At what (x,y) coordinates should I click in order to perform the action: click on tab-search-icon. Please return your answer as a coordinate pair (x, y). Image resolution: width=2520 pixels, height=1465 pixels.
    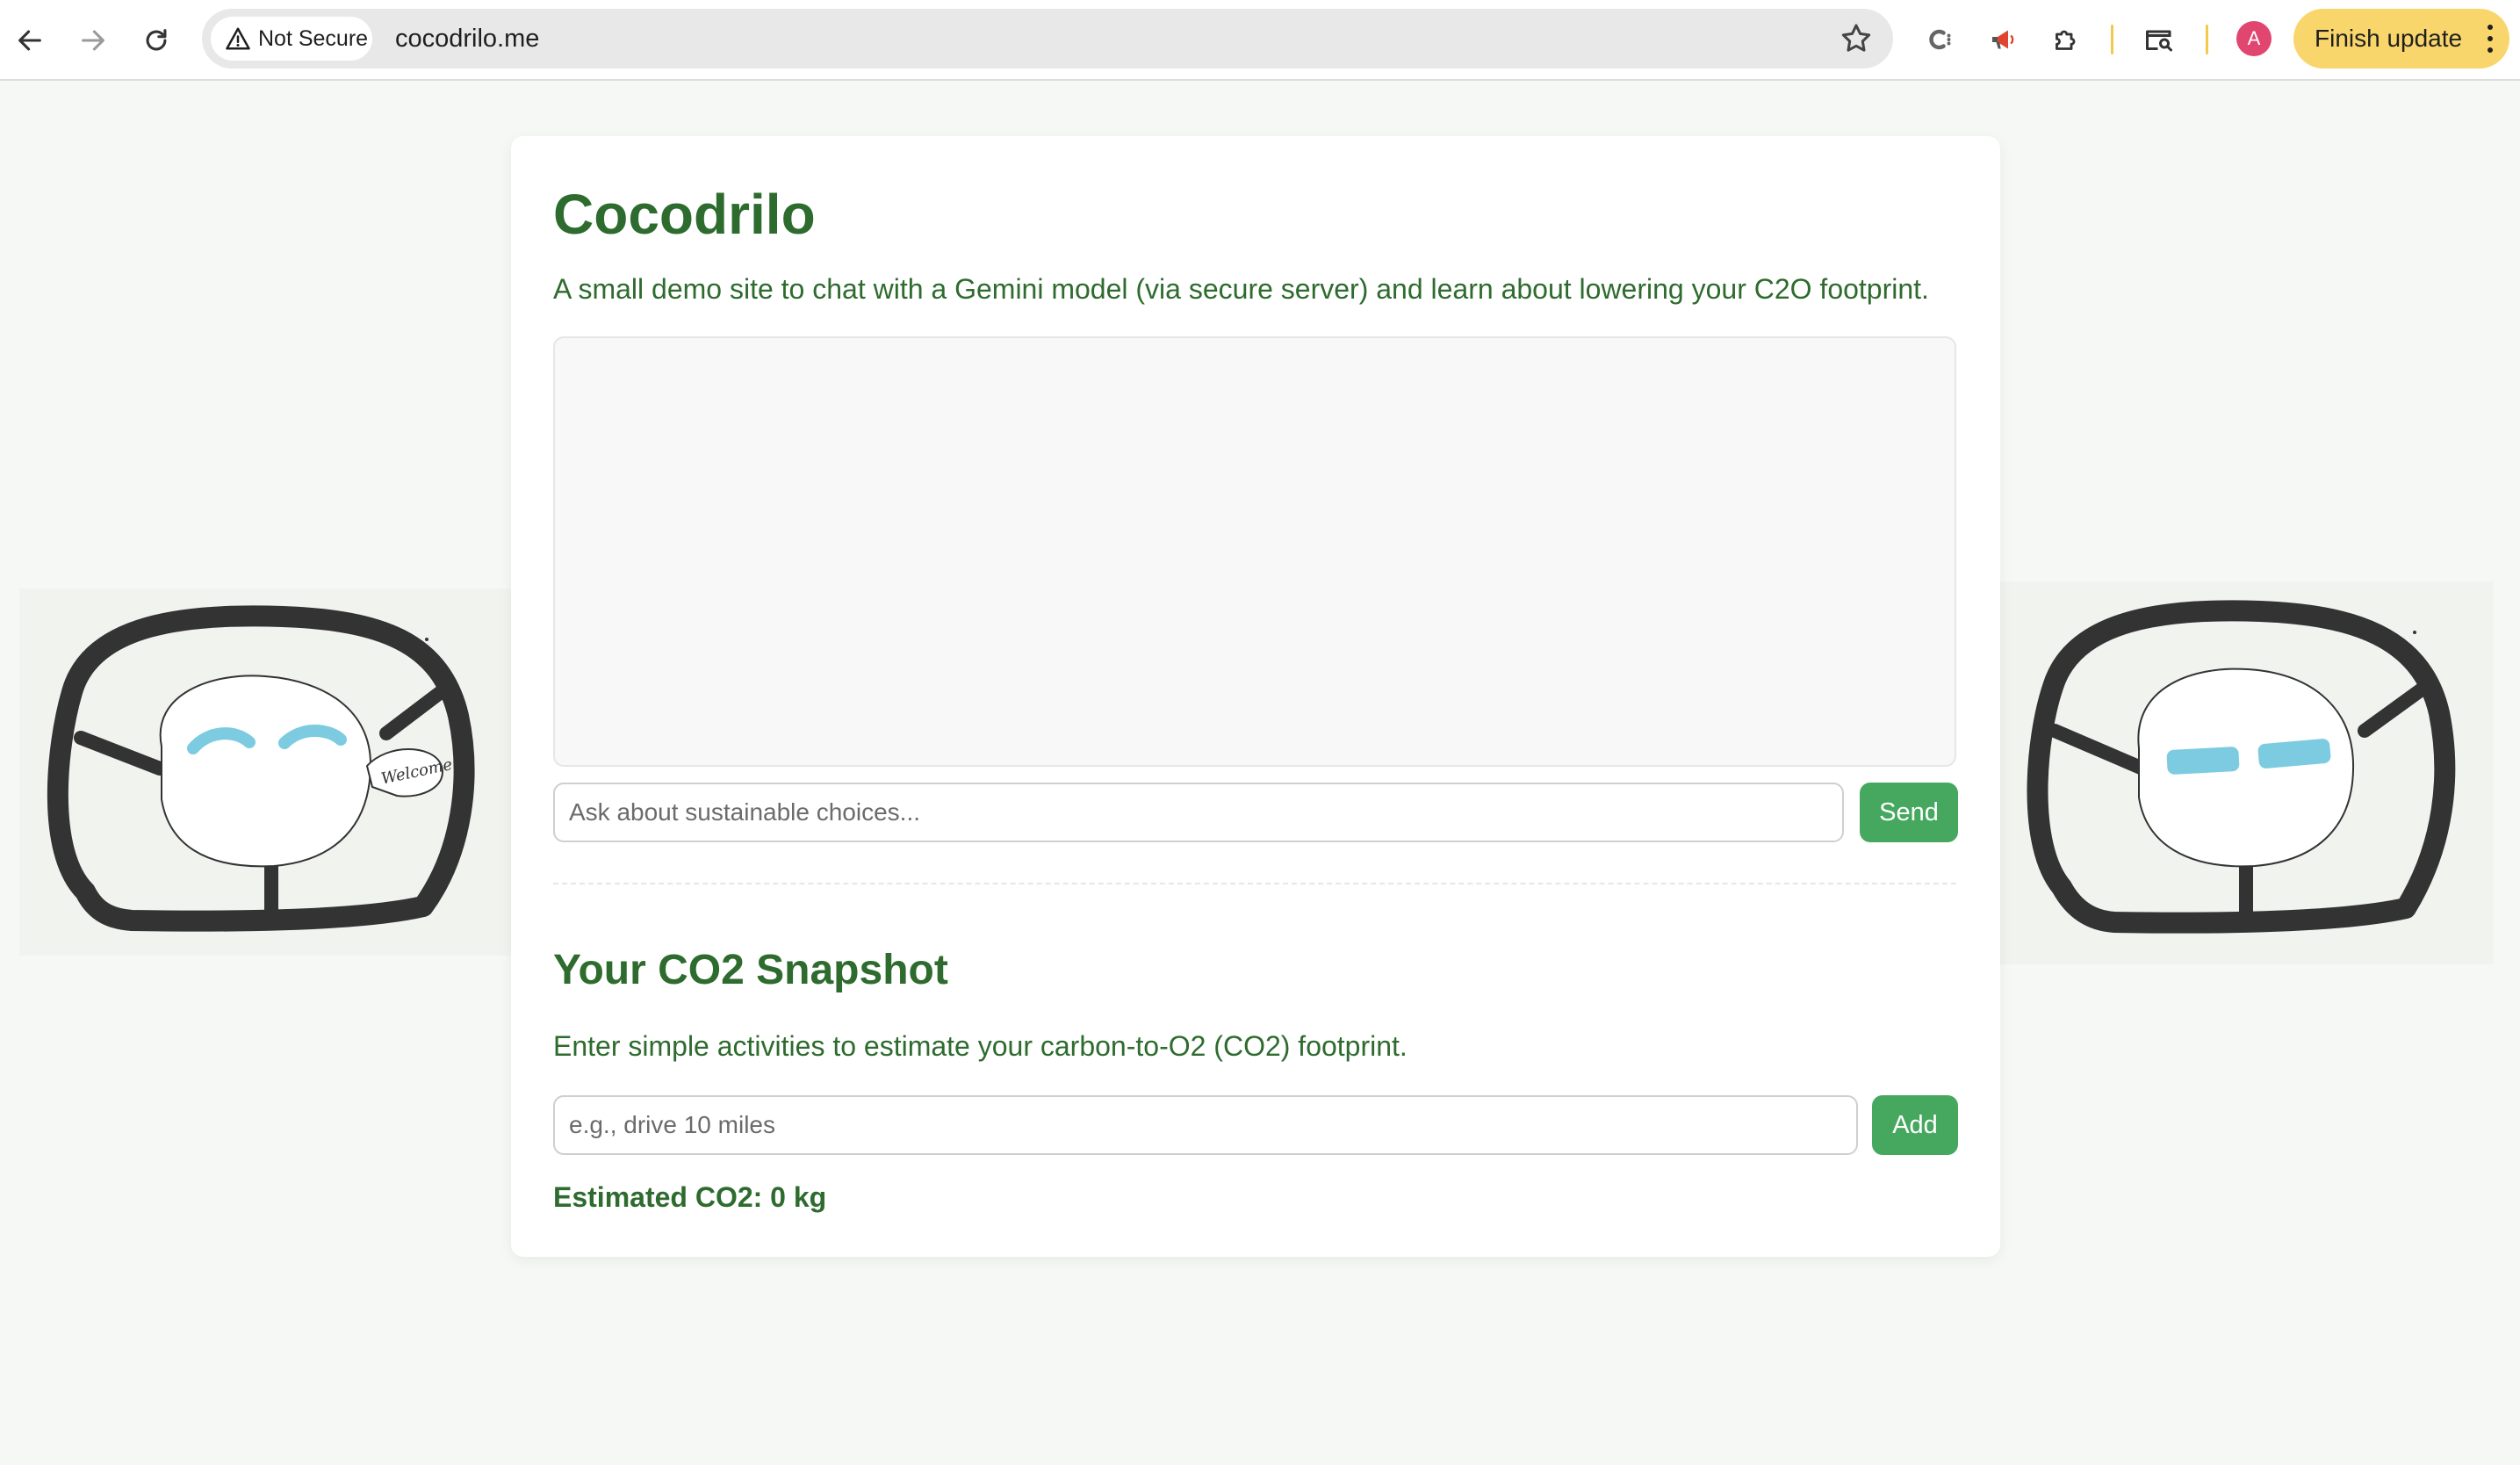
    Looking at the image, I should click on (2159, 41).